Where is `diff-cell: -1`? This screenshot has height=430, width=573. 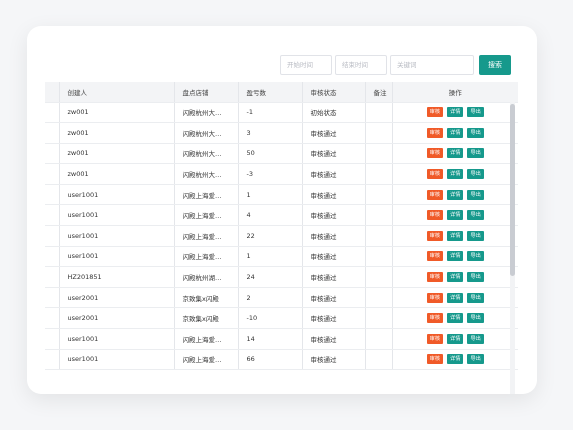 diff-cell: -1 is located at coordinates (270, 113).